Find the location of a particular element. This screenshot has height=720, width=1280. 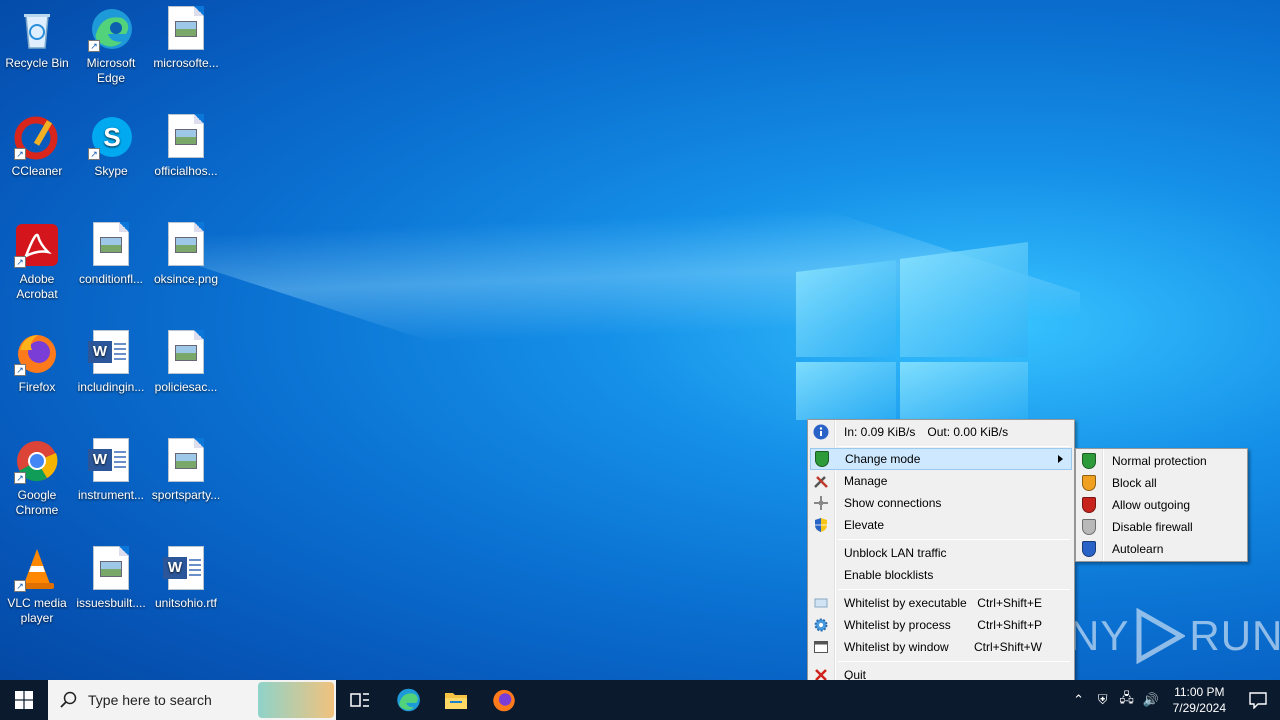

task-view-icon is located at coordinates (359, 700).